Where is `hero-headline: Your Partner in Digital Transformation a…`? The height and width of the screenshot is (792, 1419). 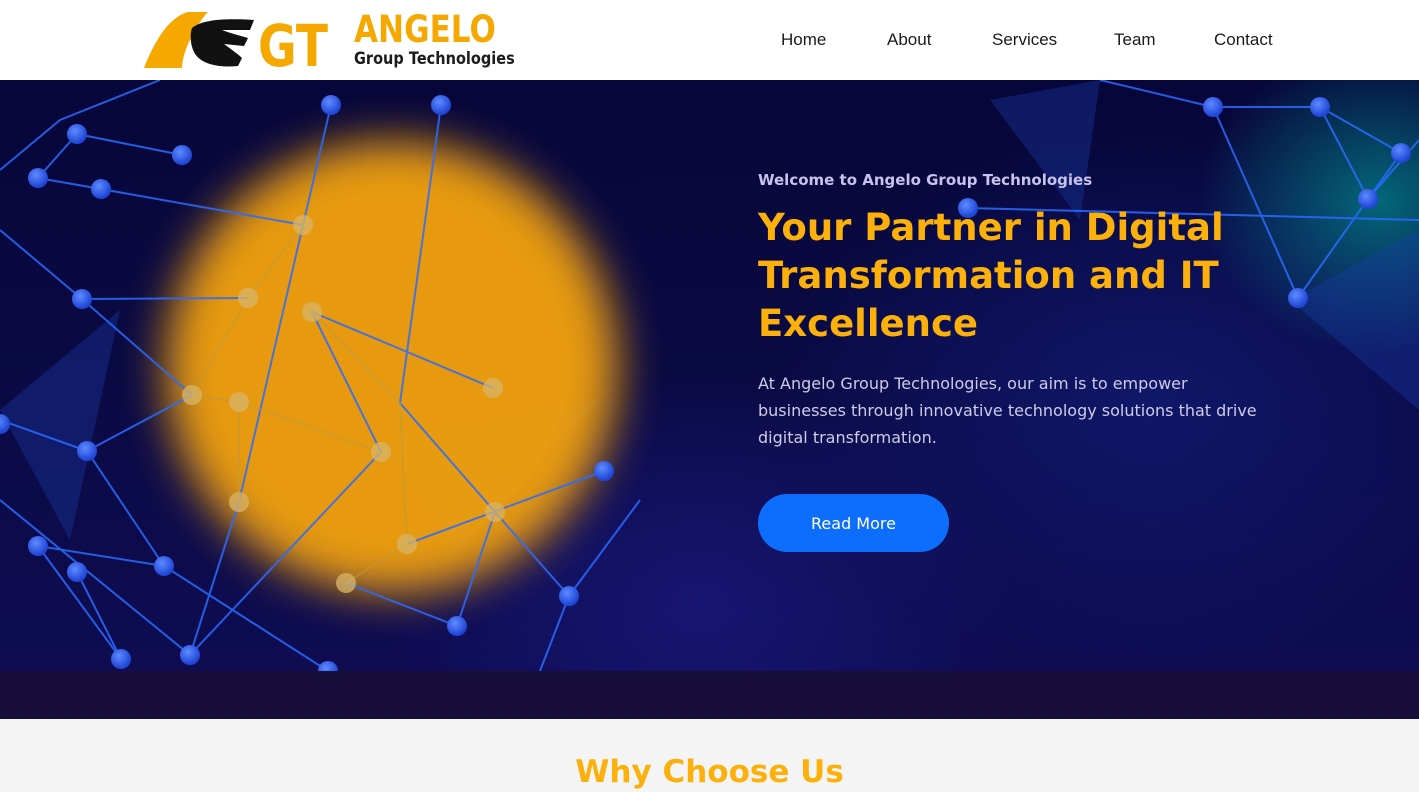
hero-headline: Your Partner in Digital Transformation a… is located at coordinates (991, 275).